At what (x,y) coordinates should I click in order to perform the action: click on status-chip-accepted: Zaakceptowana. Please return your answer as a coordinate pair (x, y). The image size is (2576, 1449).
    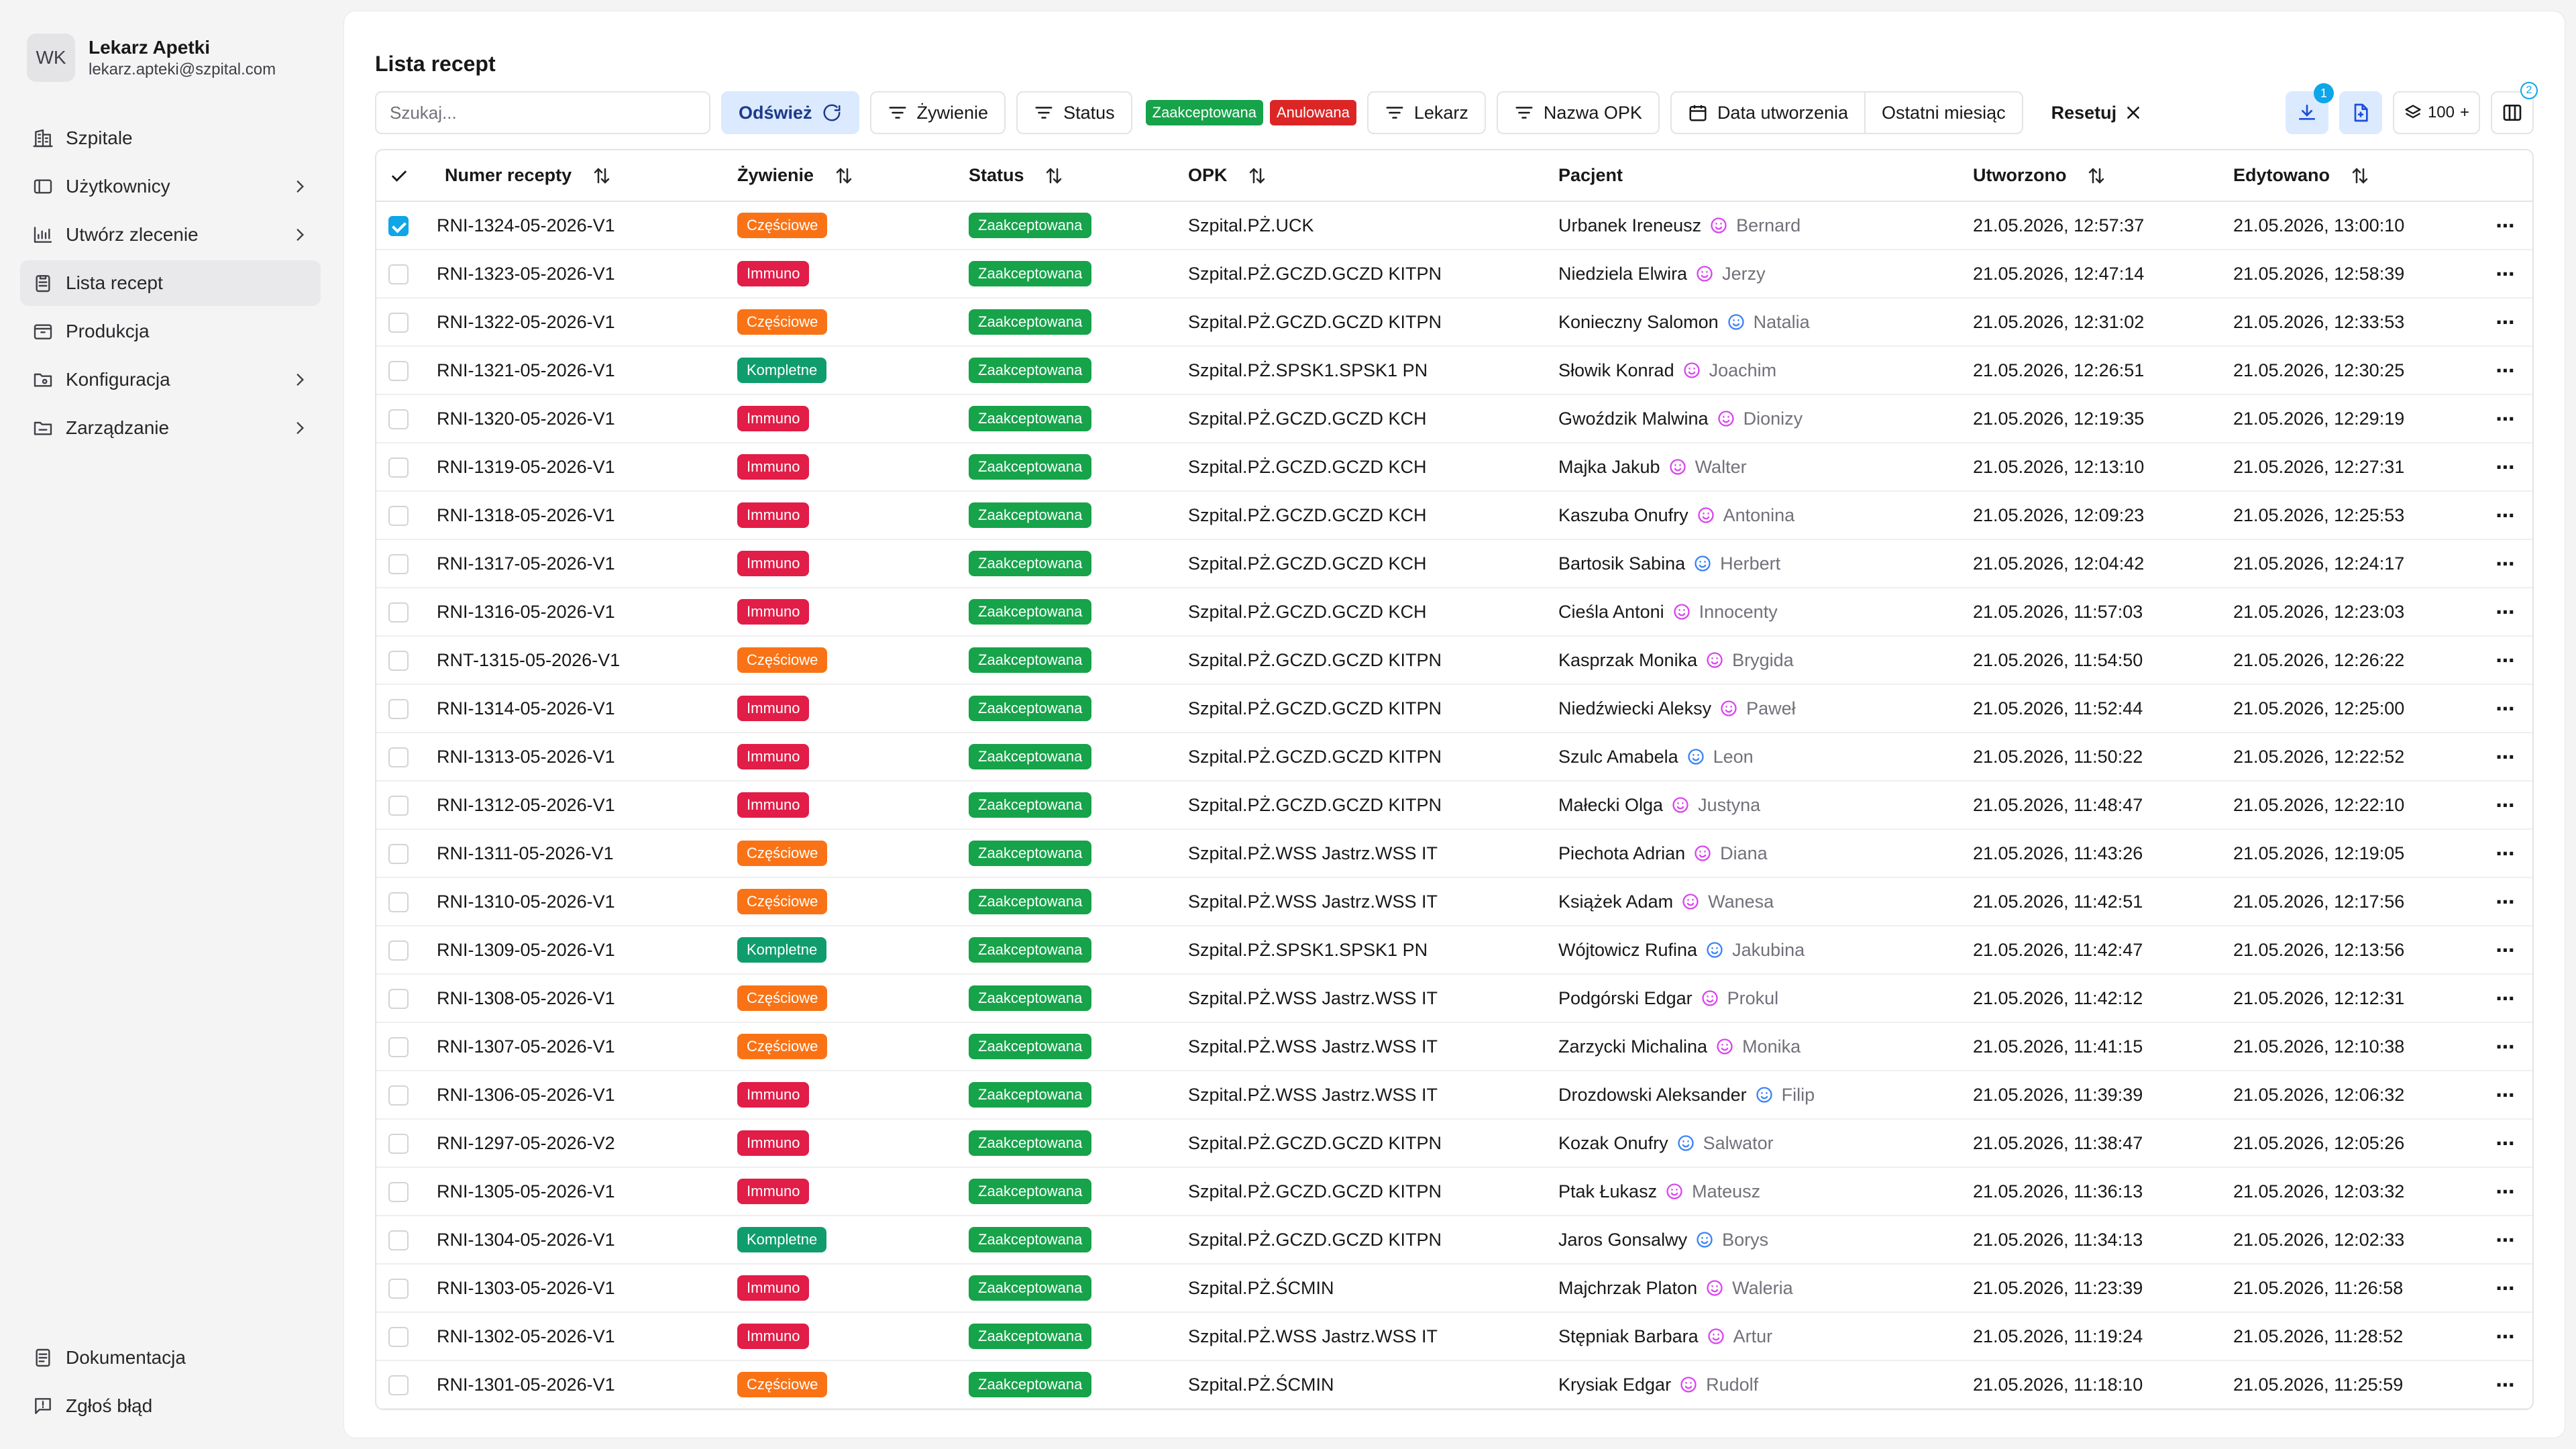
    Looking at the image, I should click on (1204, 112).